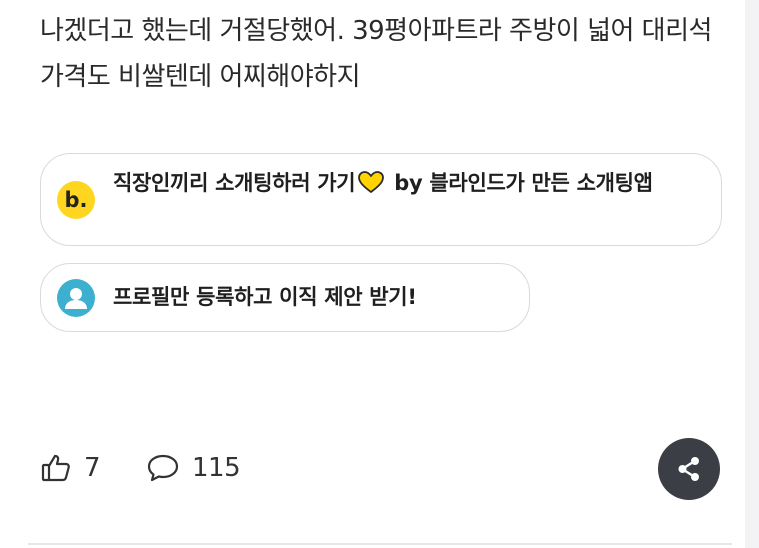 The width and height of the screenshot is (759, 548). I want to click on like-count: 7, so click(92, 468).